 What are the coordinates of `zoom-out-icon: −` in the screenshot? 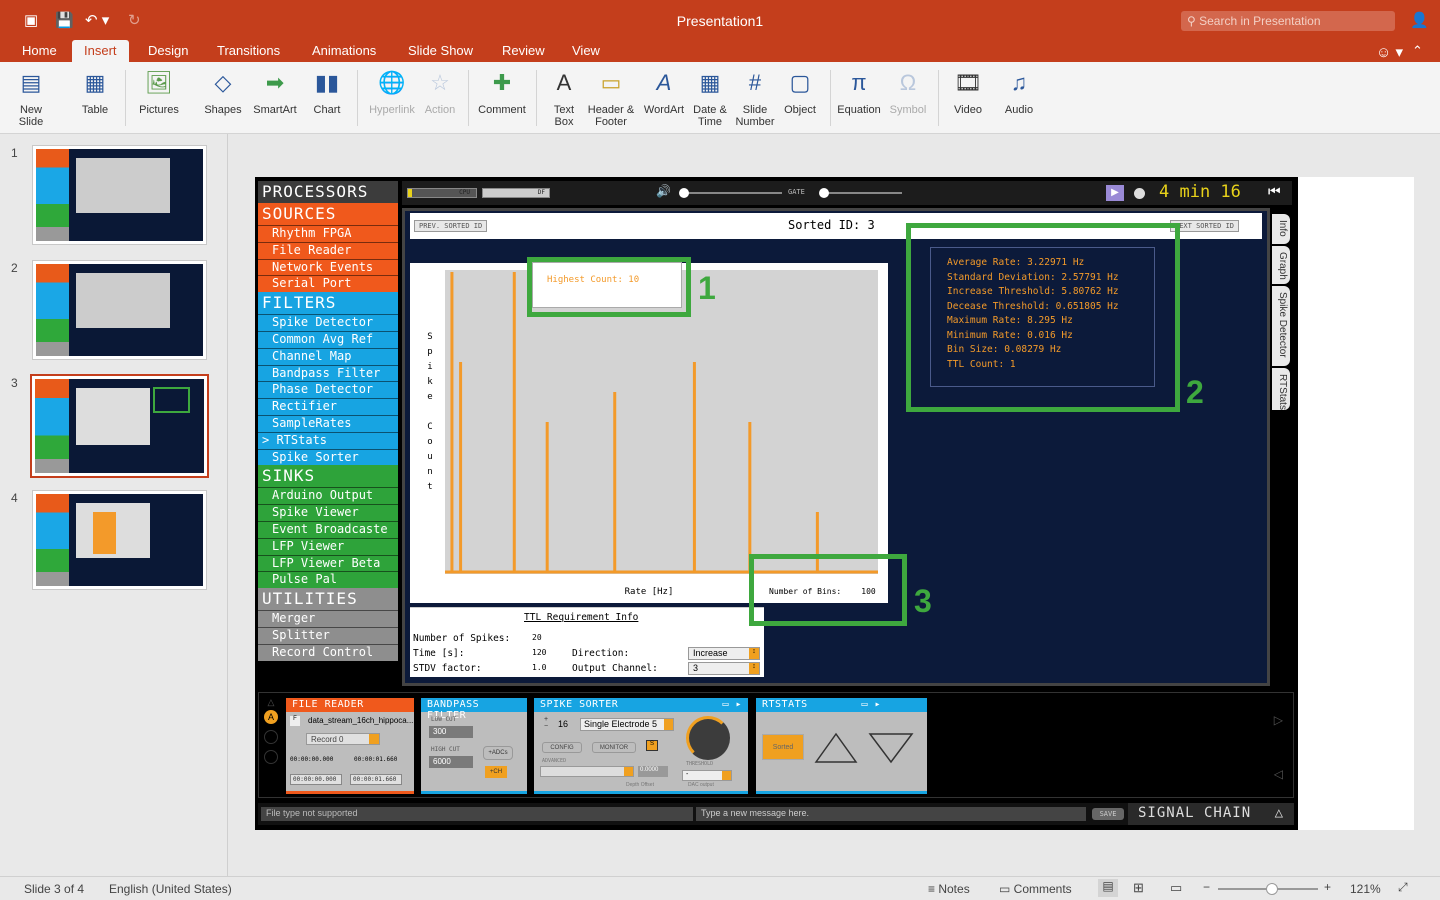 It's located at (1206, 887).